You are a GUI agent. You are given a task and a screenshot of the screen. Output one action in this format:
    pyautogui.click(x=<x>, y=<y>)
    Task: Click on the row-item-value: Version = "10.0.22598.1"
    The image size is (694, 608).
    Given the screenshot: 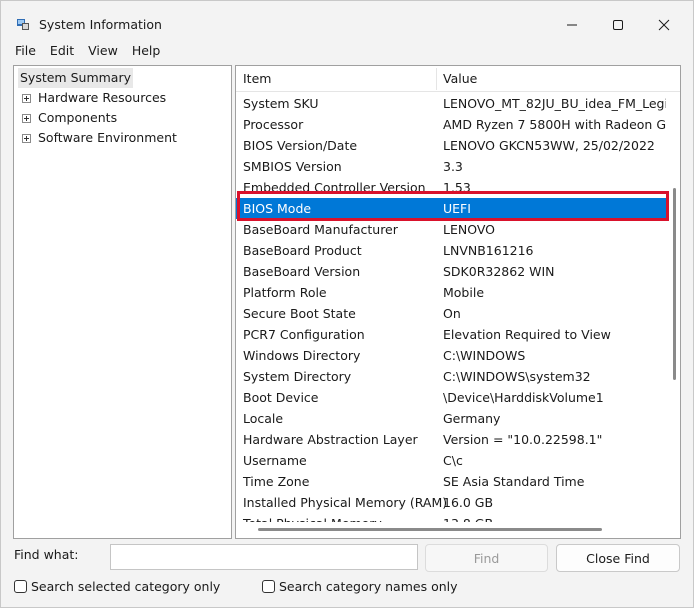 What is the action you would take?
    pyautogui.click(x=523, y=439)
    